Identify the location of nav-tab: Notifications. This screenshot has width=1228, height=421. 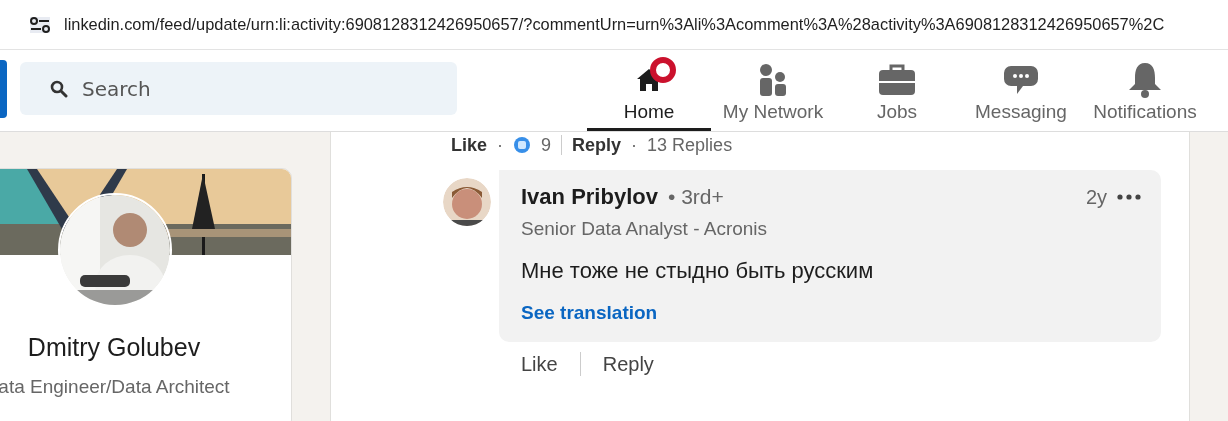
(1145, 90).